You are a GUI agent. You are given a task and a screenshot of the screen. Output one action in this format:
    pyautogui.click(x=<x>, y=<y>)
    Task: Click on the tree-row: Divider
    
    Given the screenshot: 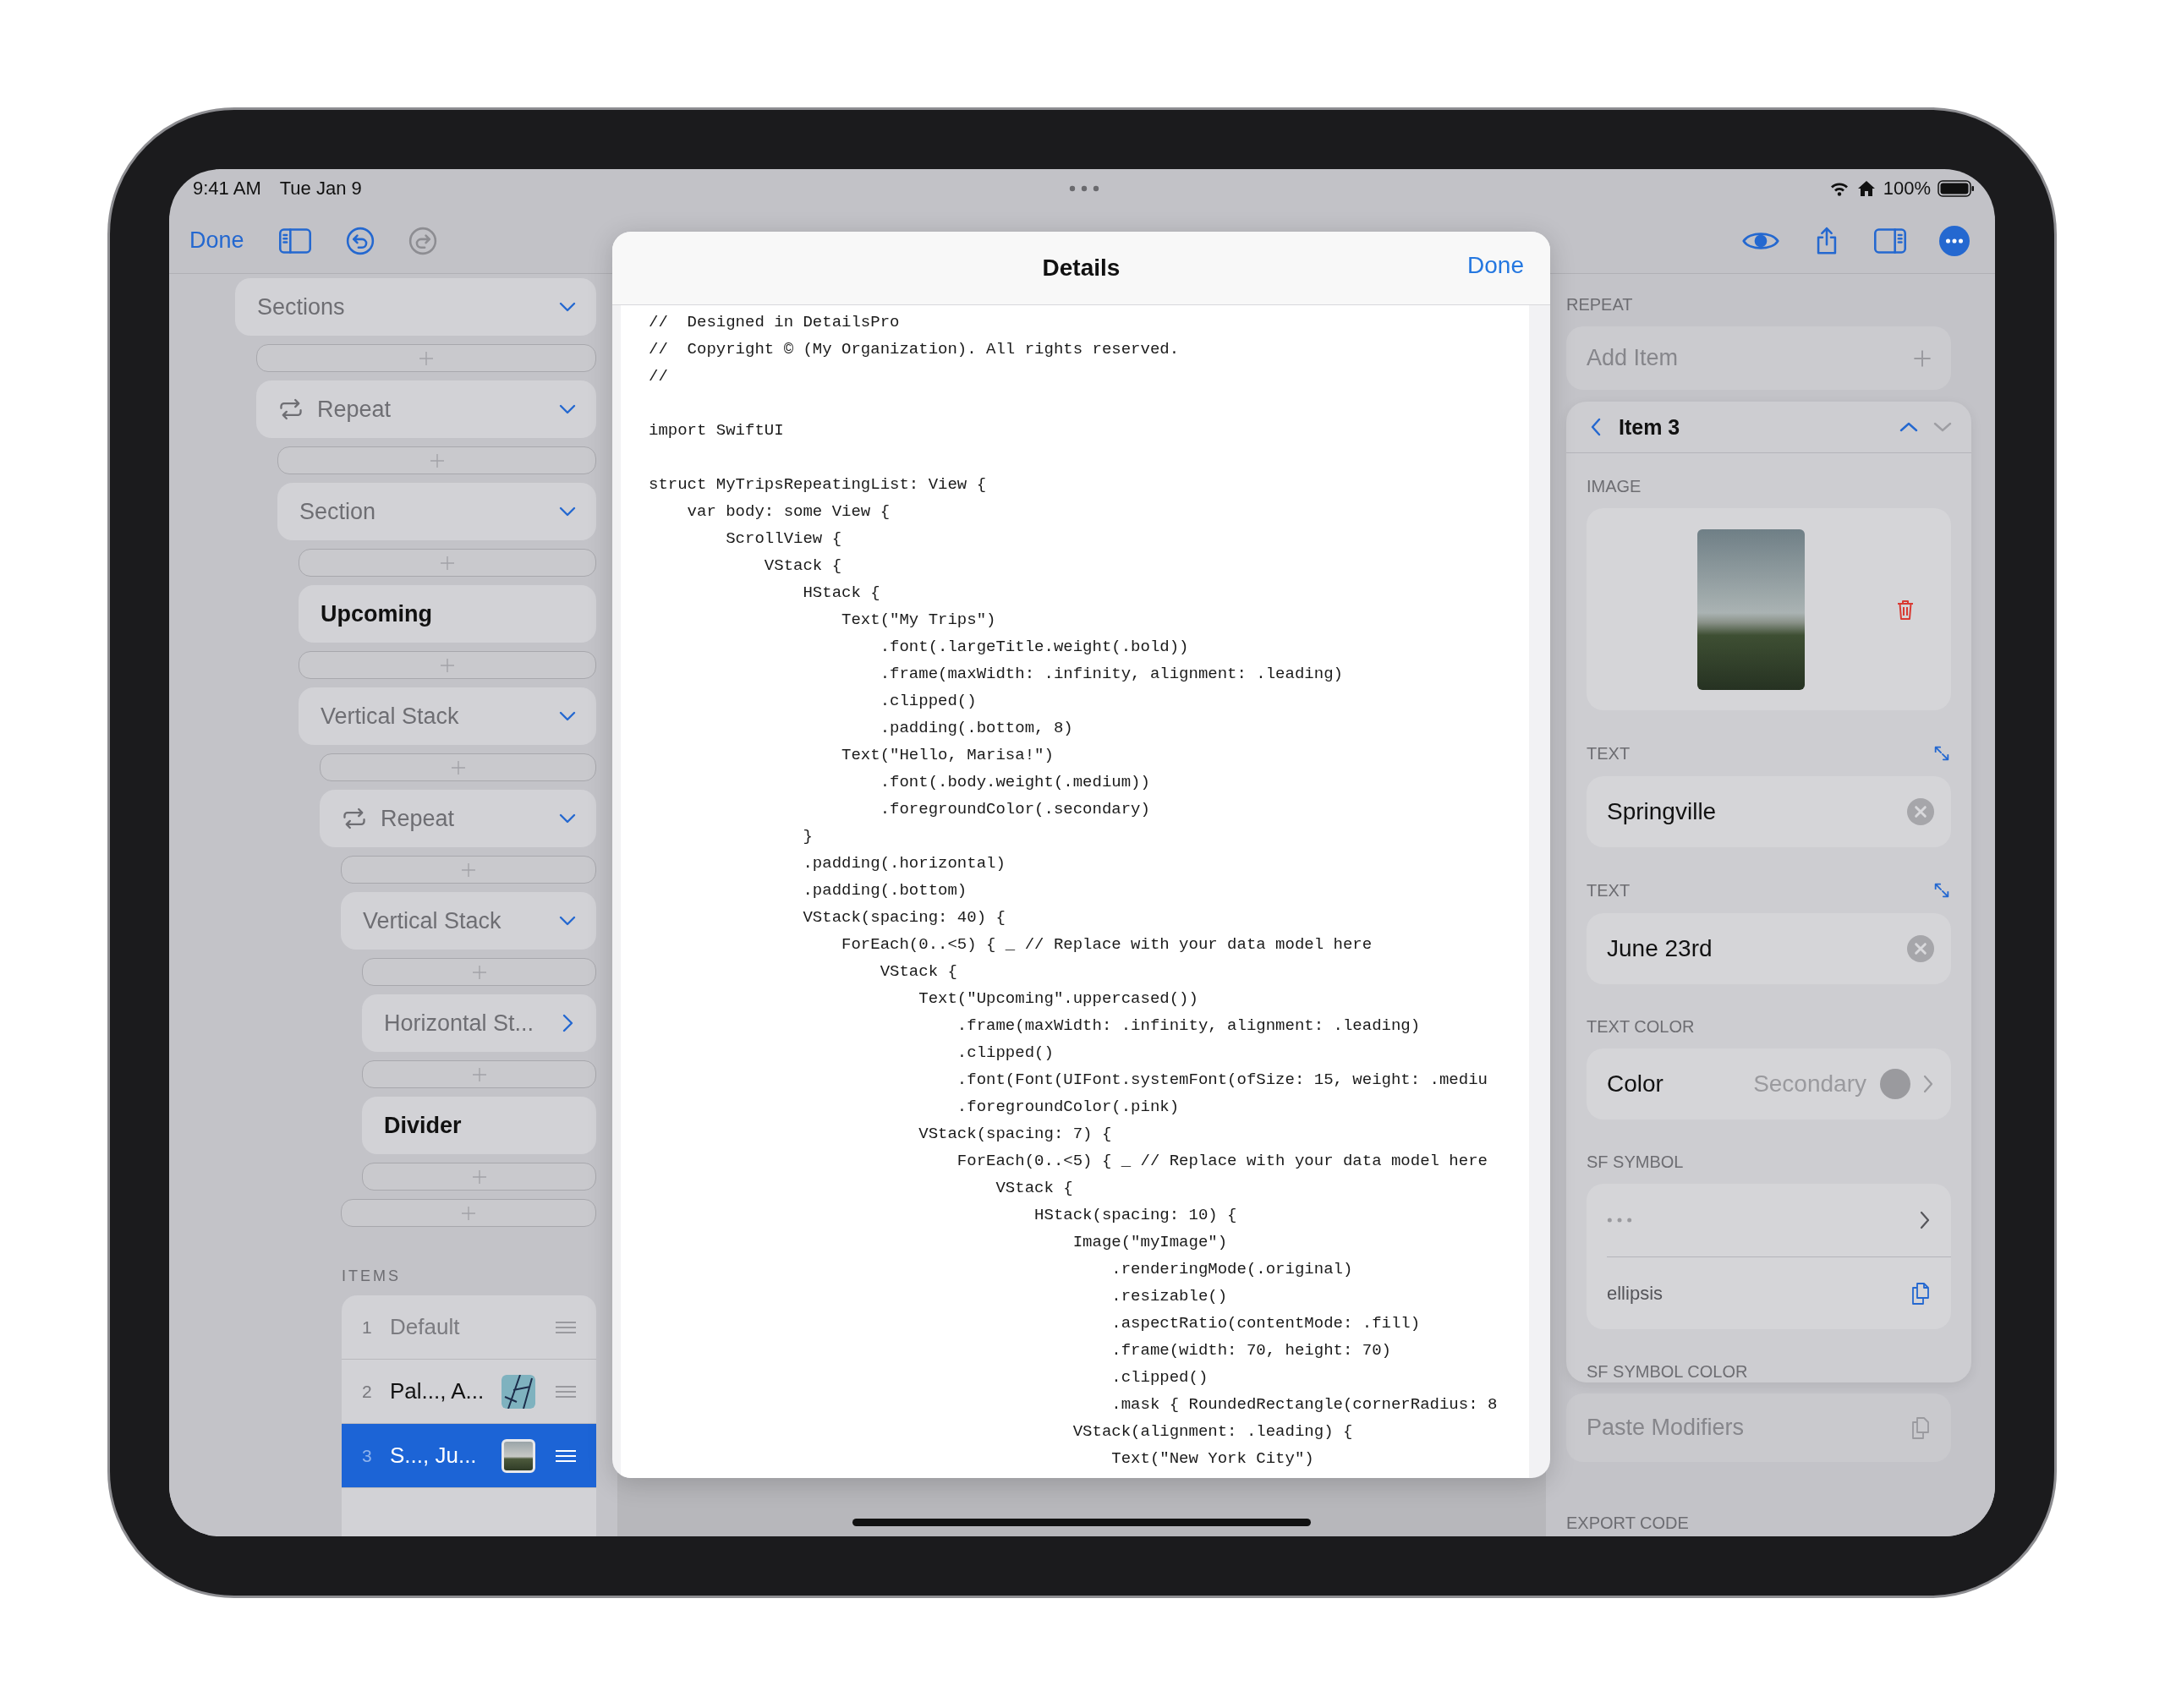 What is the action you would take?
    pyautogui.click(x=479, y=1125)
    